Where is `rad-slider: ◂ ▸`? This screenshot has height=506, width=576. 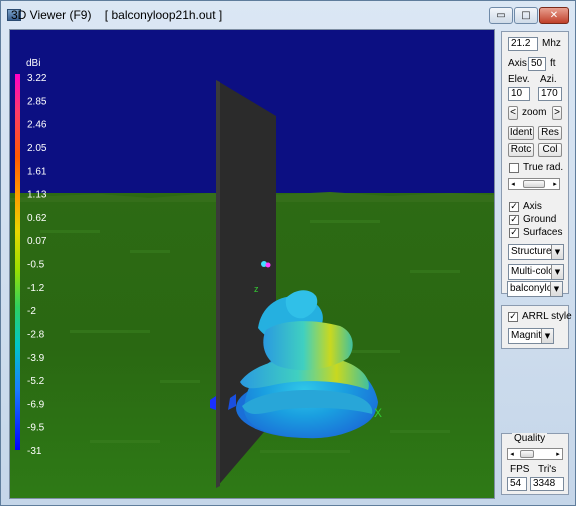
rad-slider: ◂ ▸ is located at coordinates (534, 184).